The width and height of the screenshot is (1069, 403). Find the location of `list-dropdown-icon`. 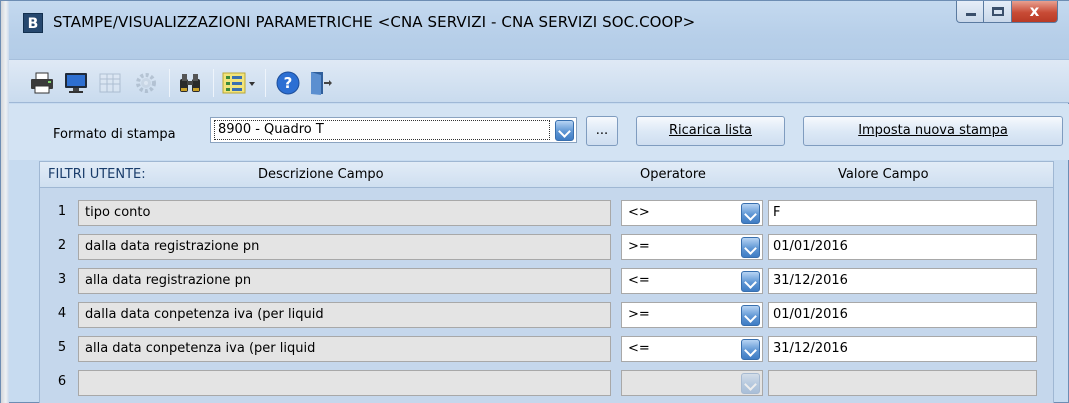

list-dropdown-icon is located at coordinates (238, 83).